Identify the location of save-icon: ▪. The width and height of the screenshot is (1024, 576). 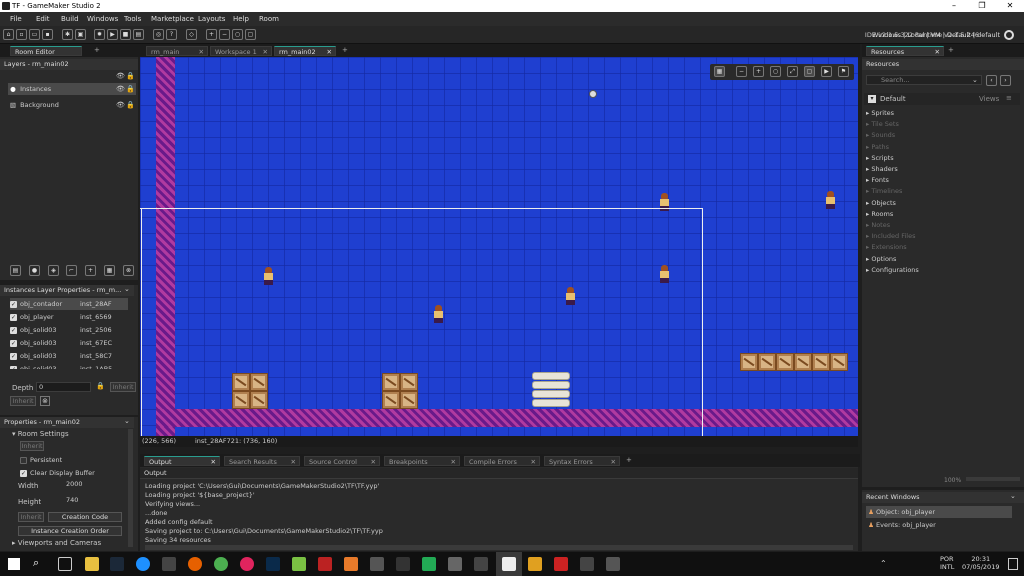
(47, 34).